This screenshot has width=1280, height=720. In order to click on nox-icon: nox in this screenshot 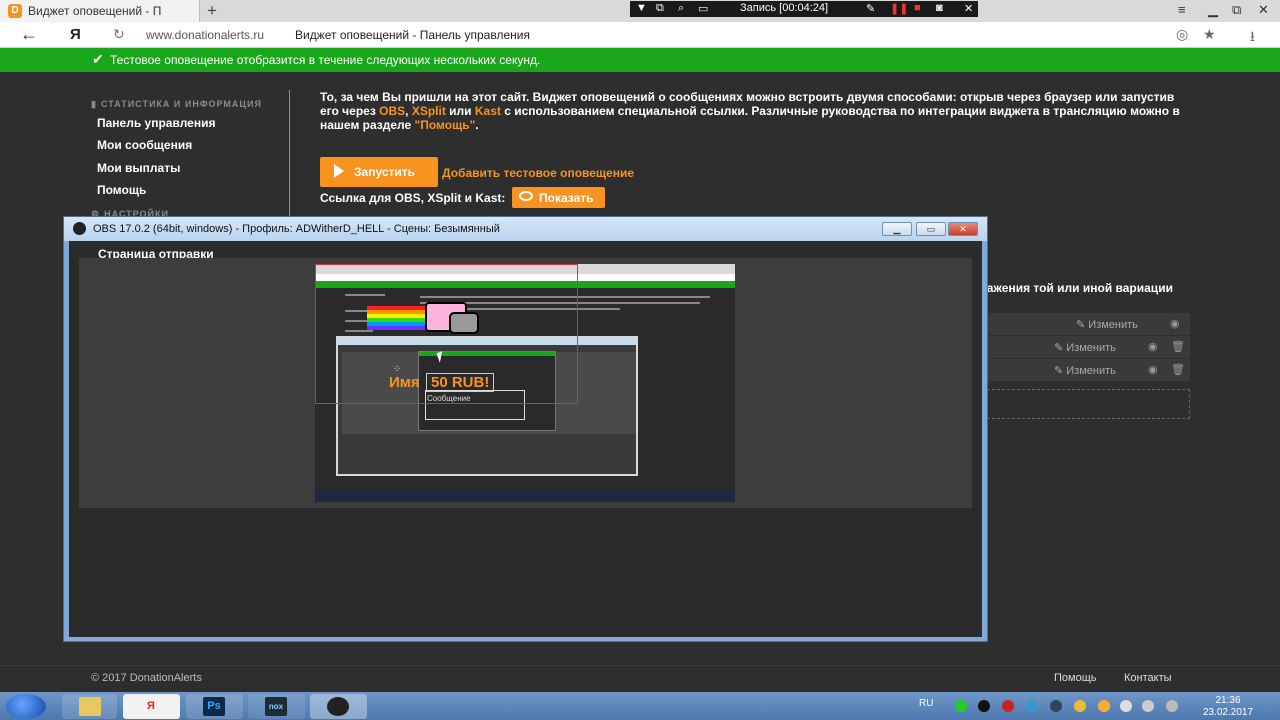, I will do `click(276, 706)`.